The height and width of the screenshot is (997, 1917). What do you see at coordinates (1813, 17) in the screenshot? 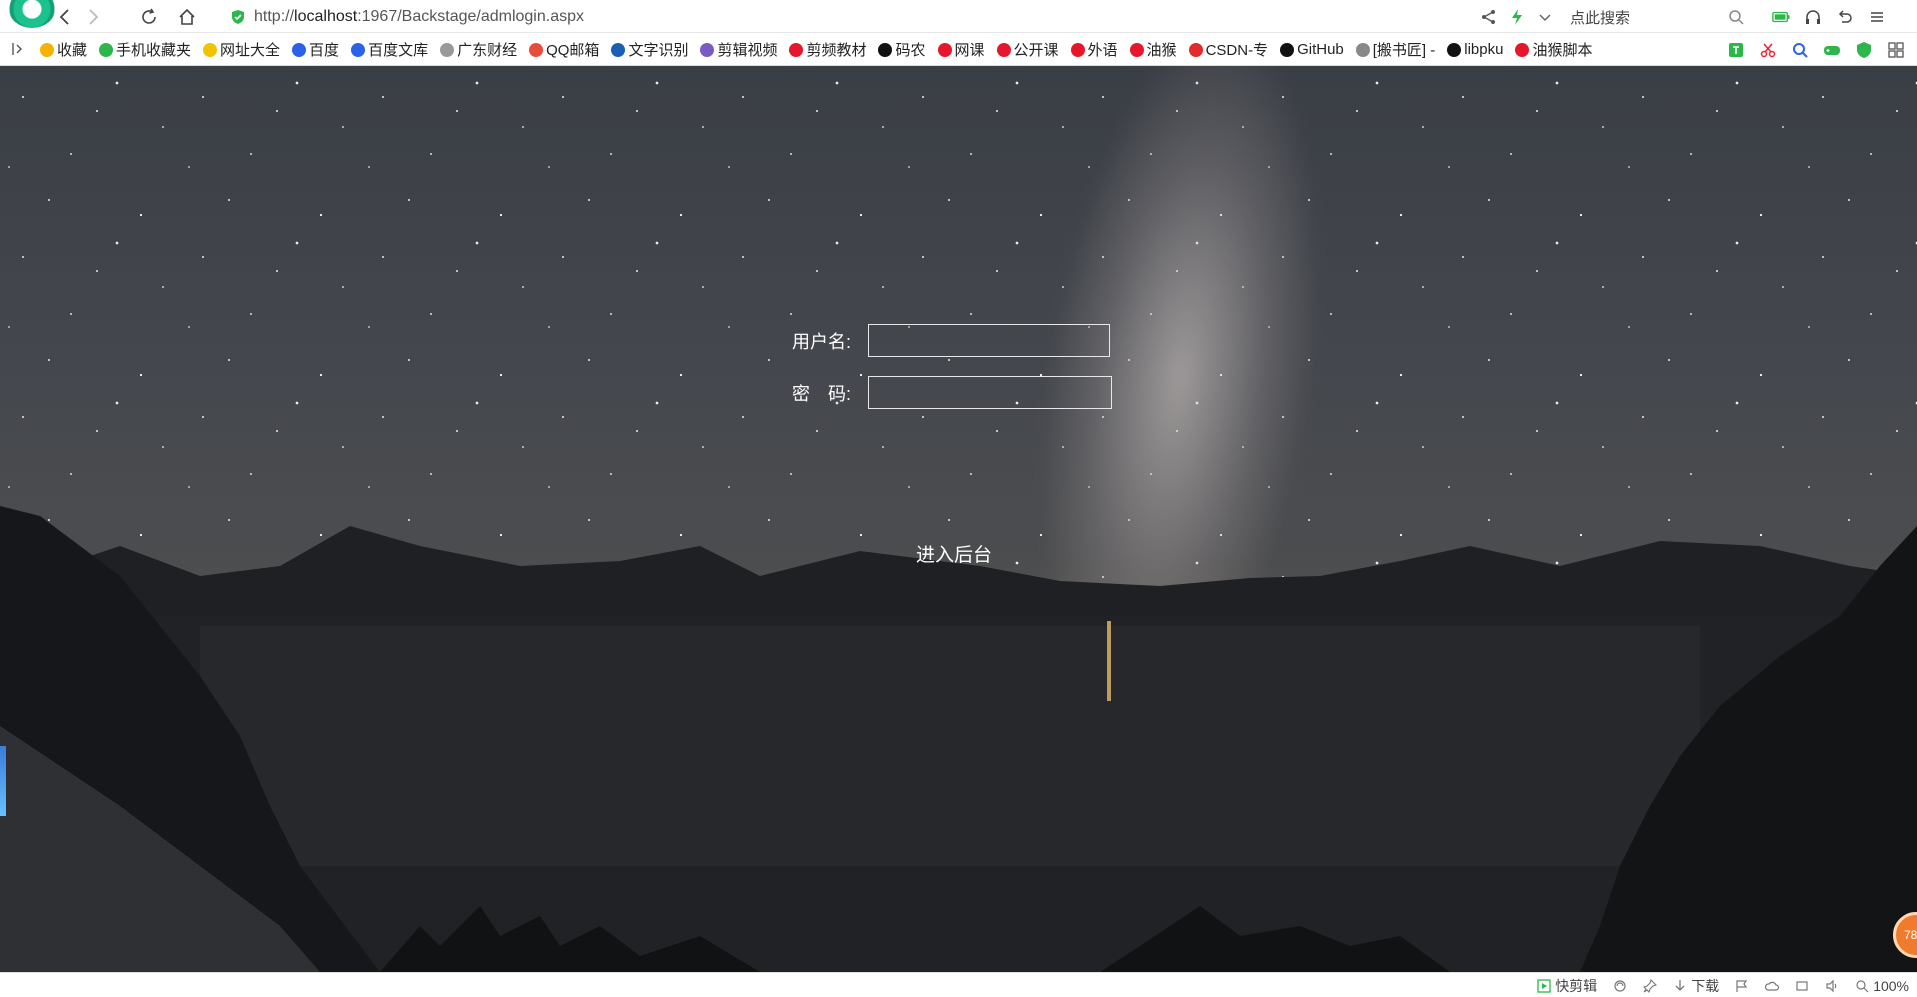
I see `headphones-icon` at bounding box center [1813, 17].